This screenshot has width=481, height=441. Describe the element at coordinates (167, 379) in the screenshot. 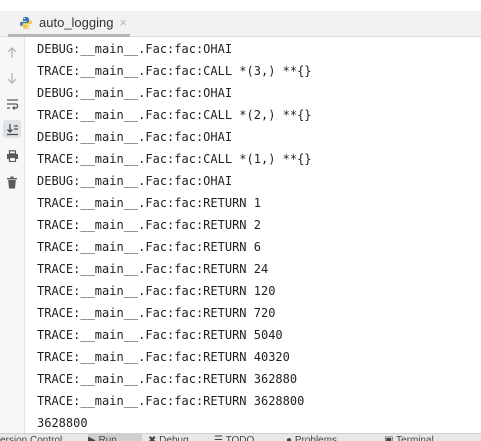

I see `console-line: TRACE:__main__.Fac:fac:RETURN 362880` at that location.